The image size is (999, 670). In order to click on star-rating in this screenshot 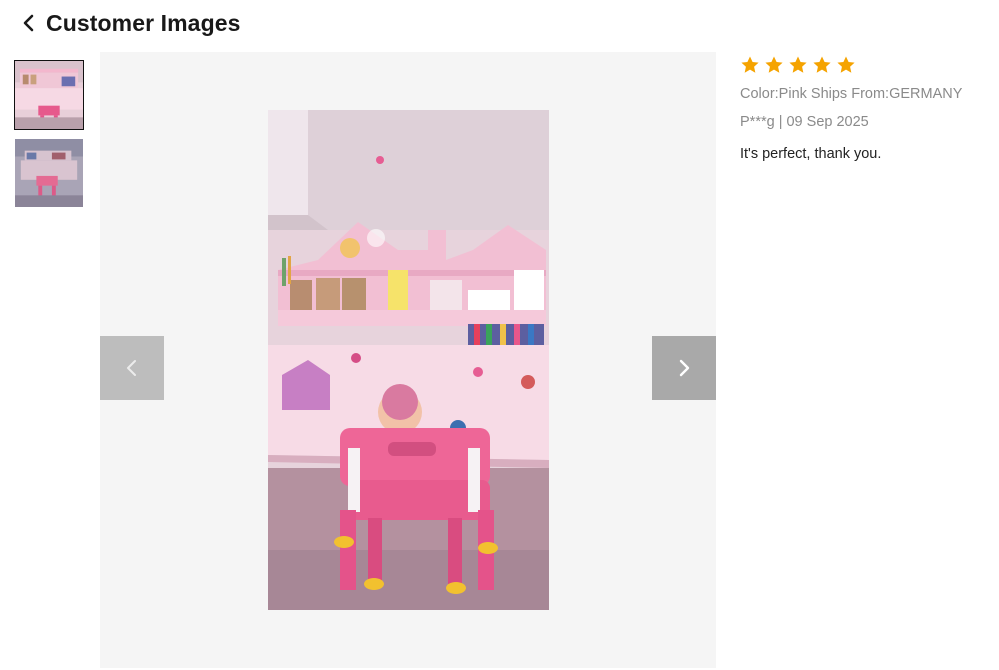, I will do `click(865, 65)`.